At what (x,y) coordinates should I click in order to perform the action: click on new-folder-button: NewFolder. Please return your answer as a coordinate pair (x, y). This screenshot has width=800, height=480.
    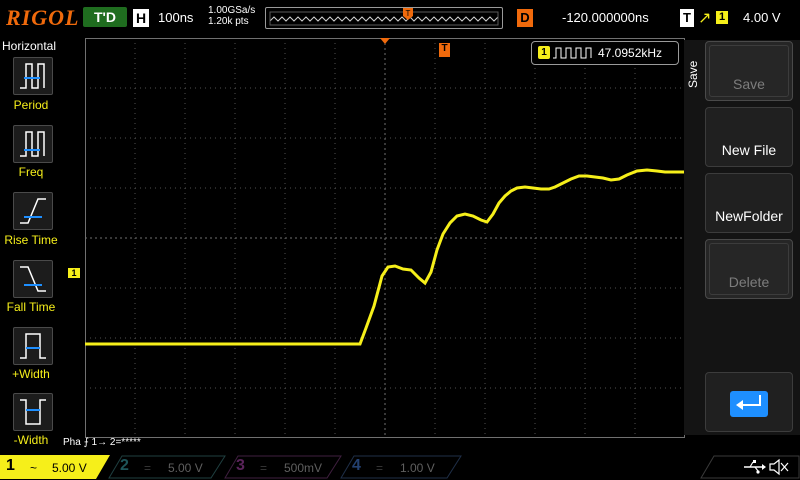
    Looking at the image, I should click on (749, 203).